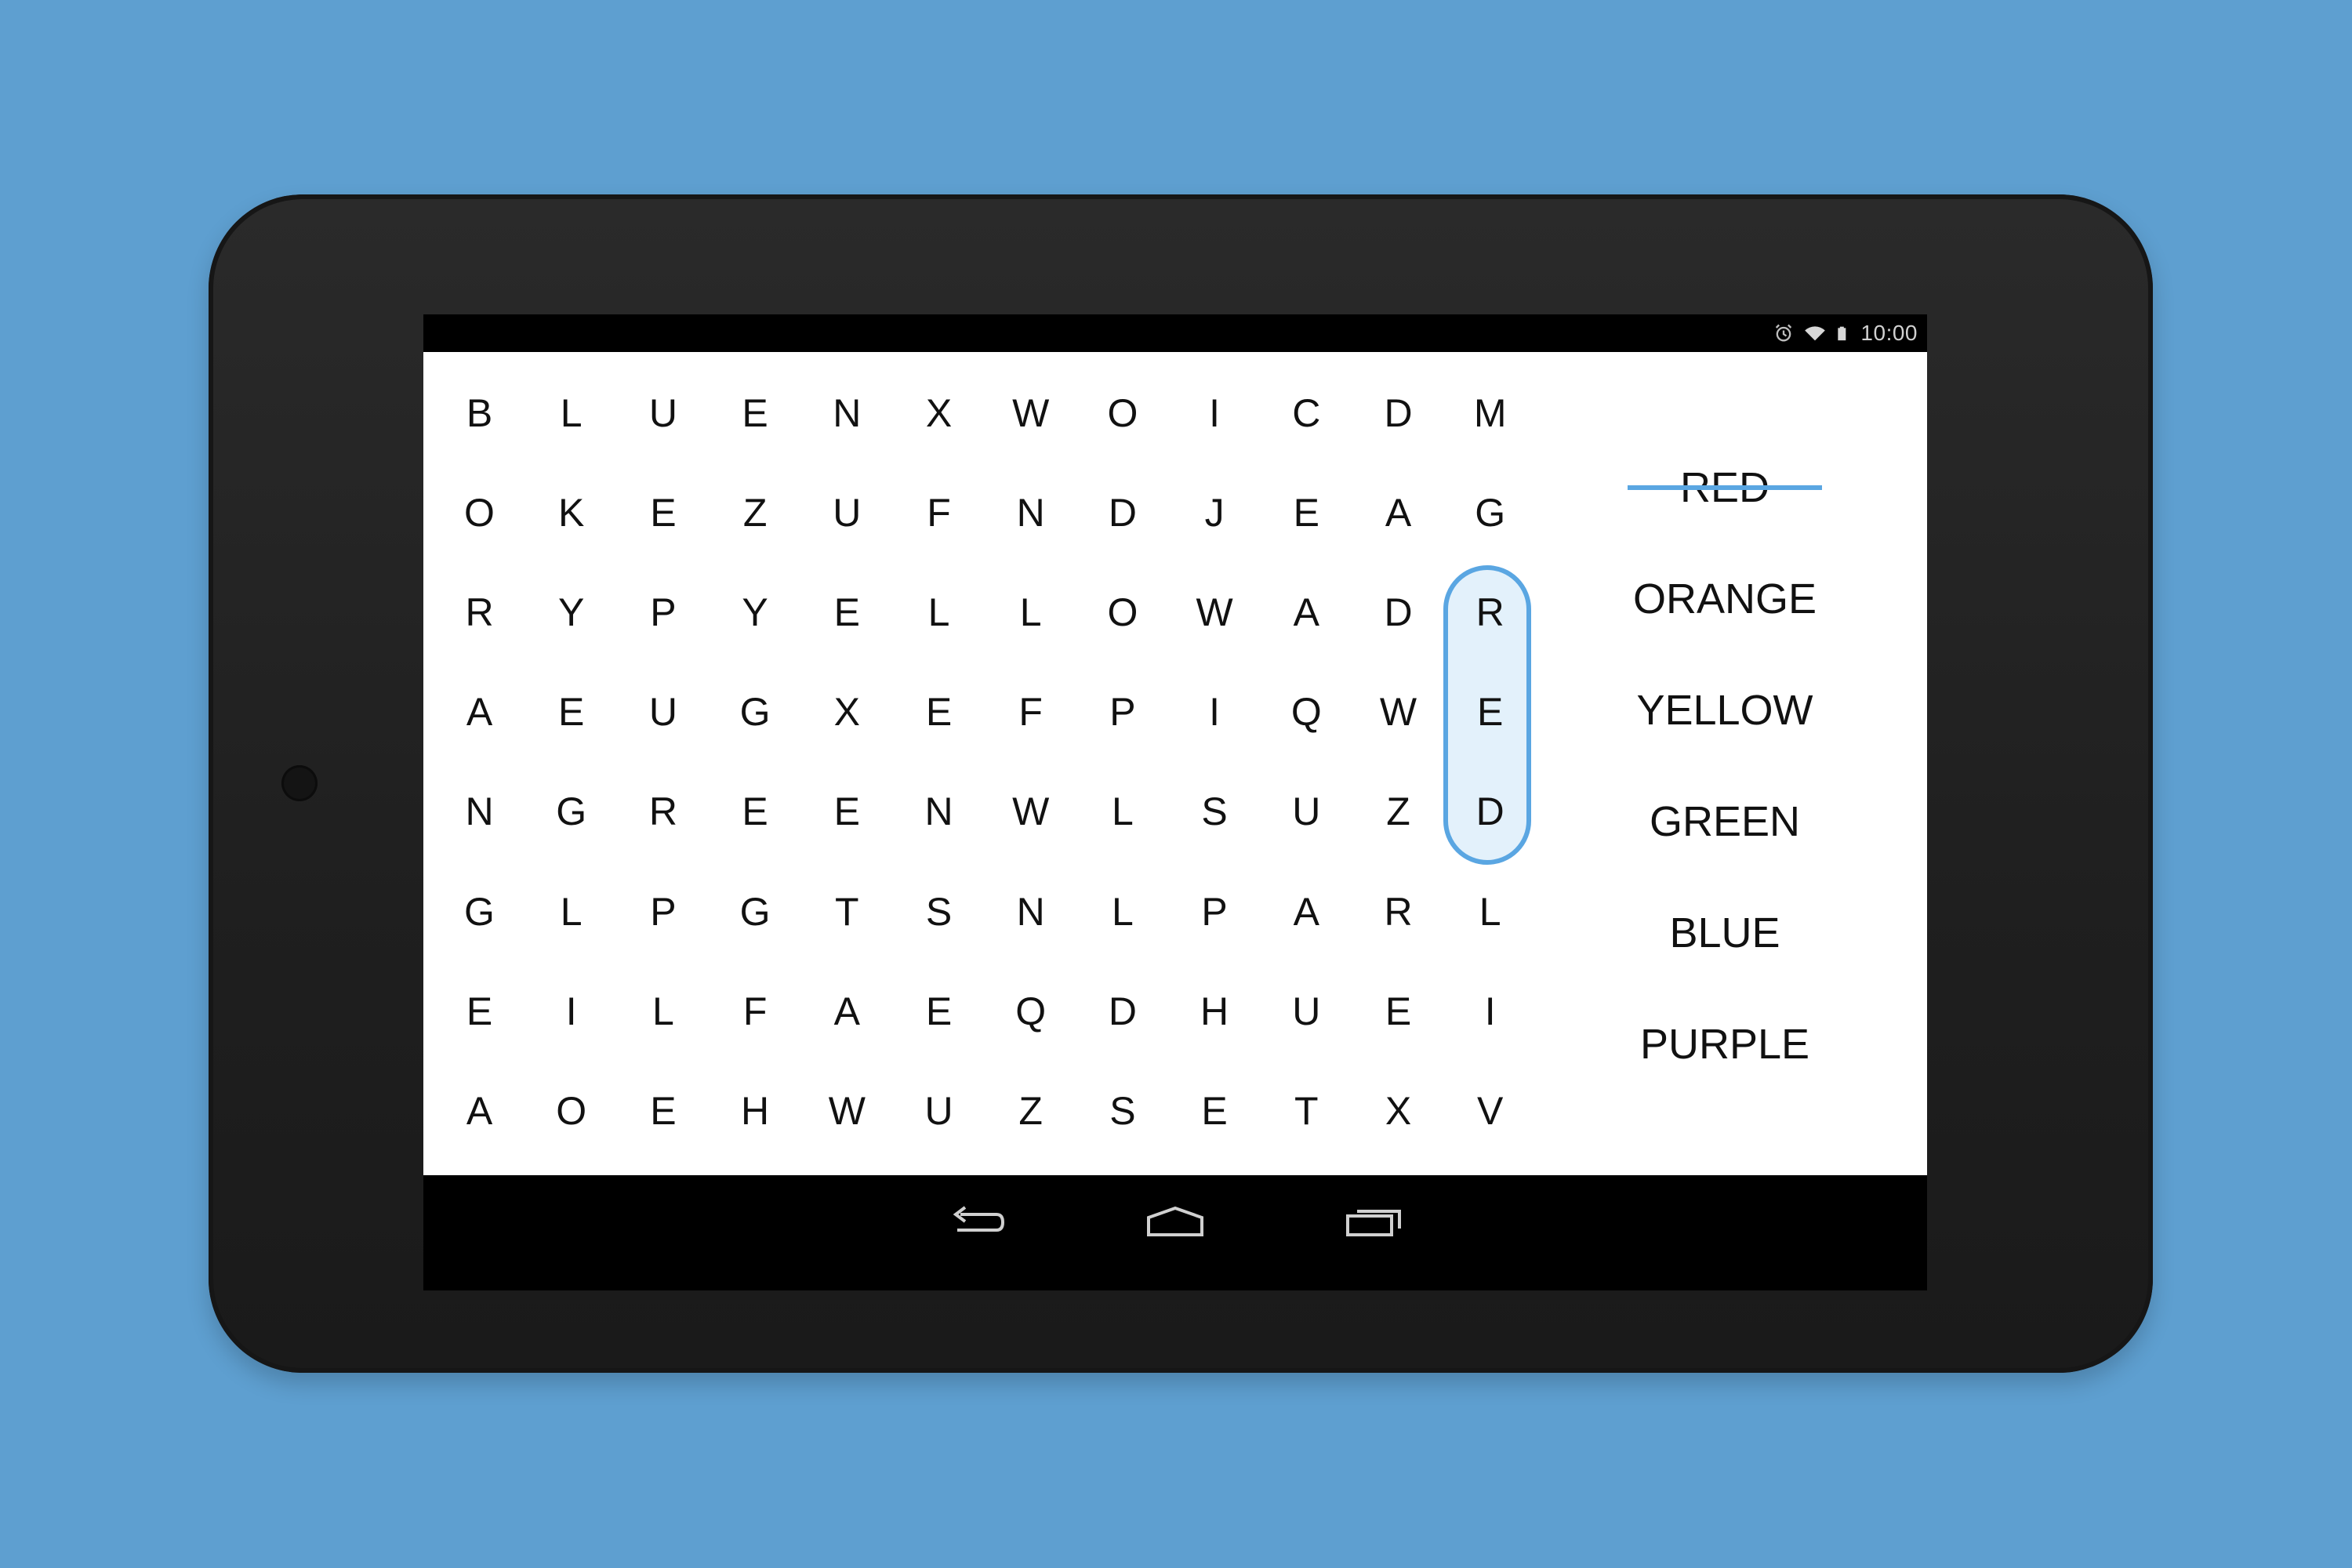 This screenshot has width=2352, height=1568. Describe the element at coordinates (977, 1222) in the screenshot. I see `back-button` at that location.